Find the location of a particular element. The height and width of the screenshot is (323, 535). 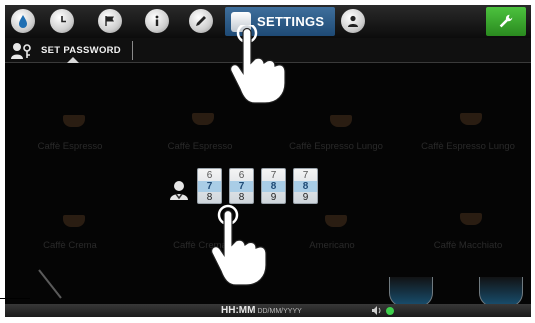

milk-spout-image is located at coordinates (50, 284).